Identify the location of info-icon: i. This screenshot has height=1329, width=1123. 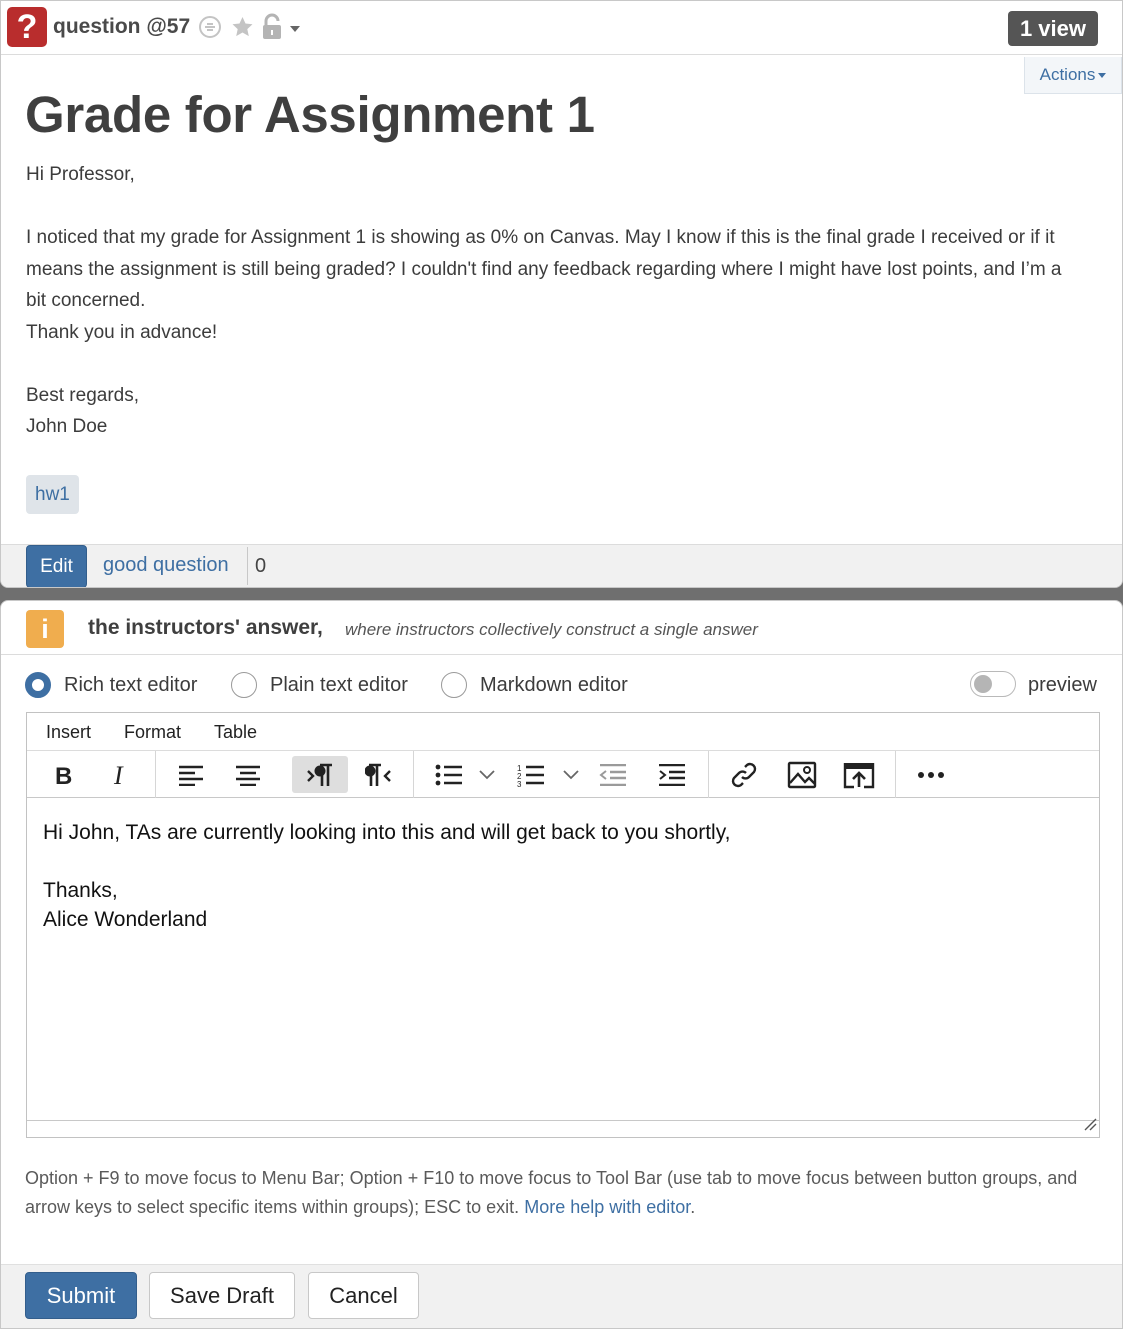
(45, 629).